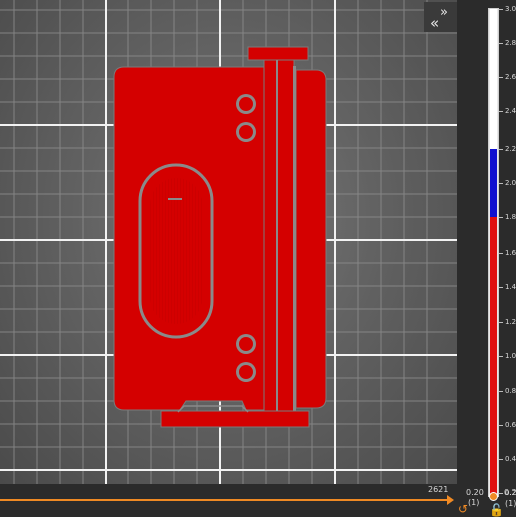  What do you see at coordinates (493, 79) in the screenshot?
I see `layer-range-upper` at bounding box center [493, 79].